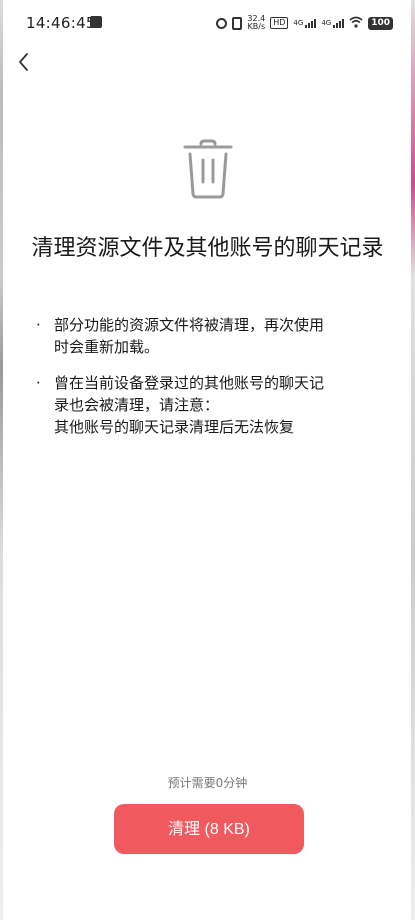  What do you see at coordinates (107, 347) in the screenshot?
I see `info-item-line: 时会重新加载。` at bounding box center [107, 347].